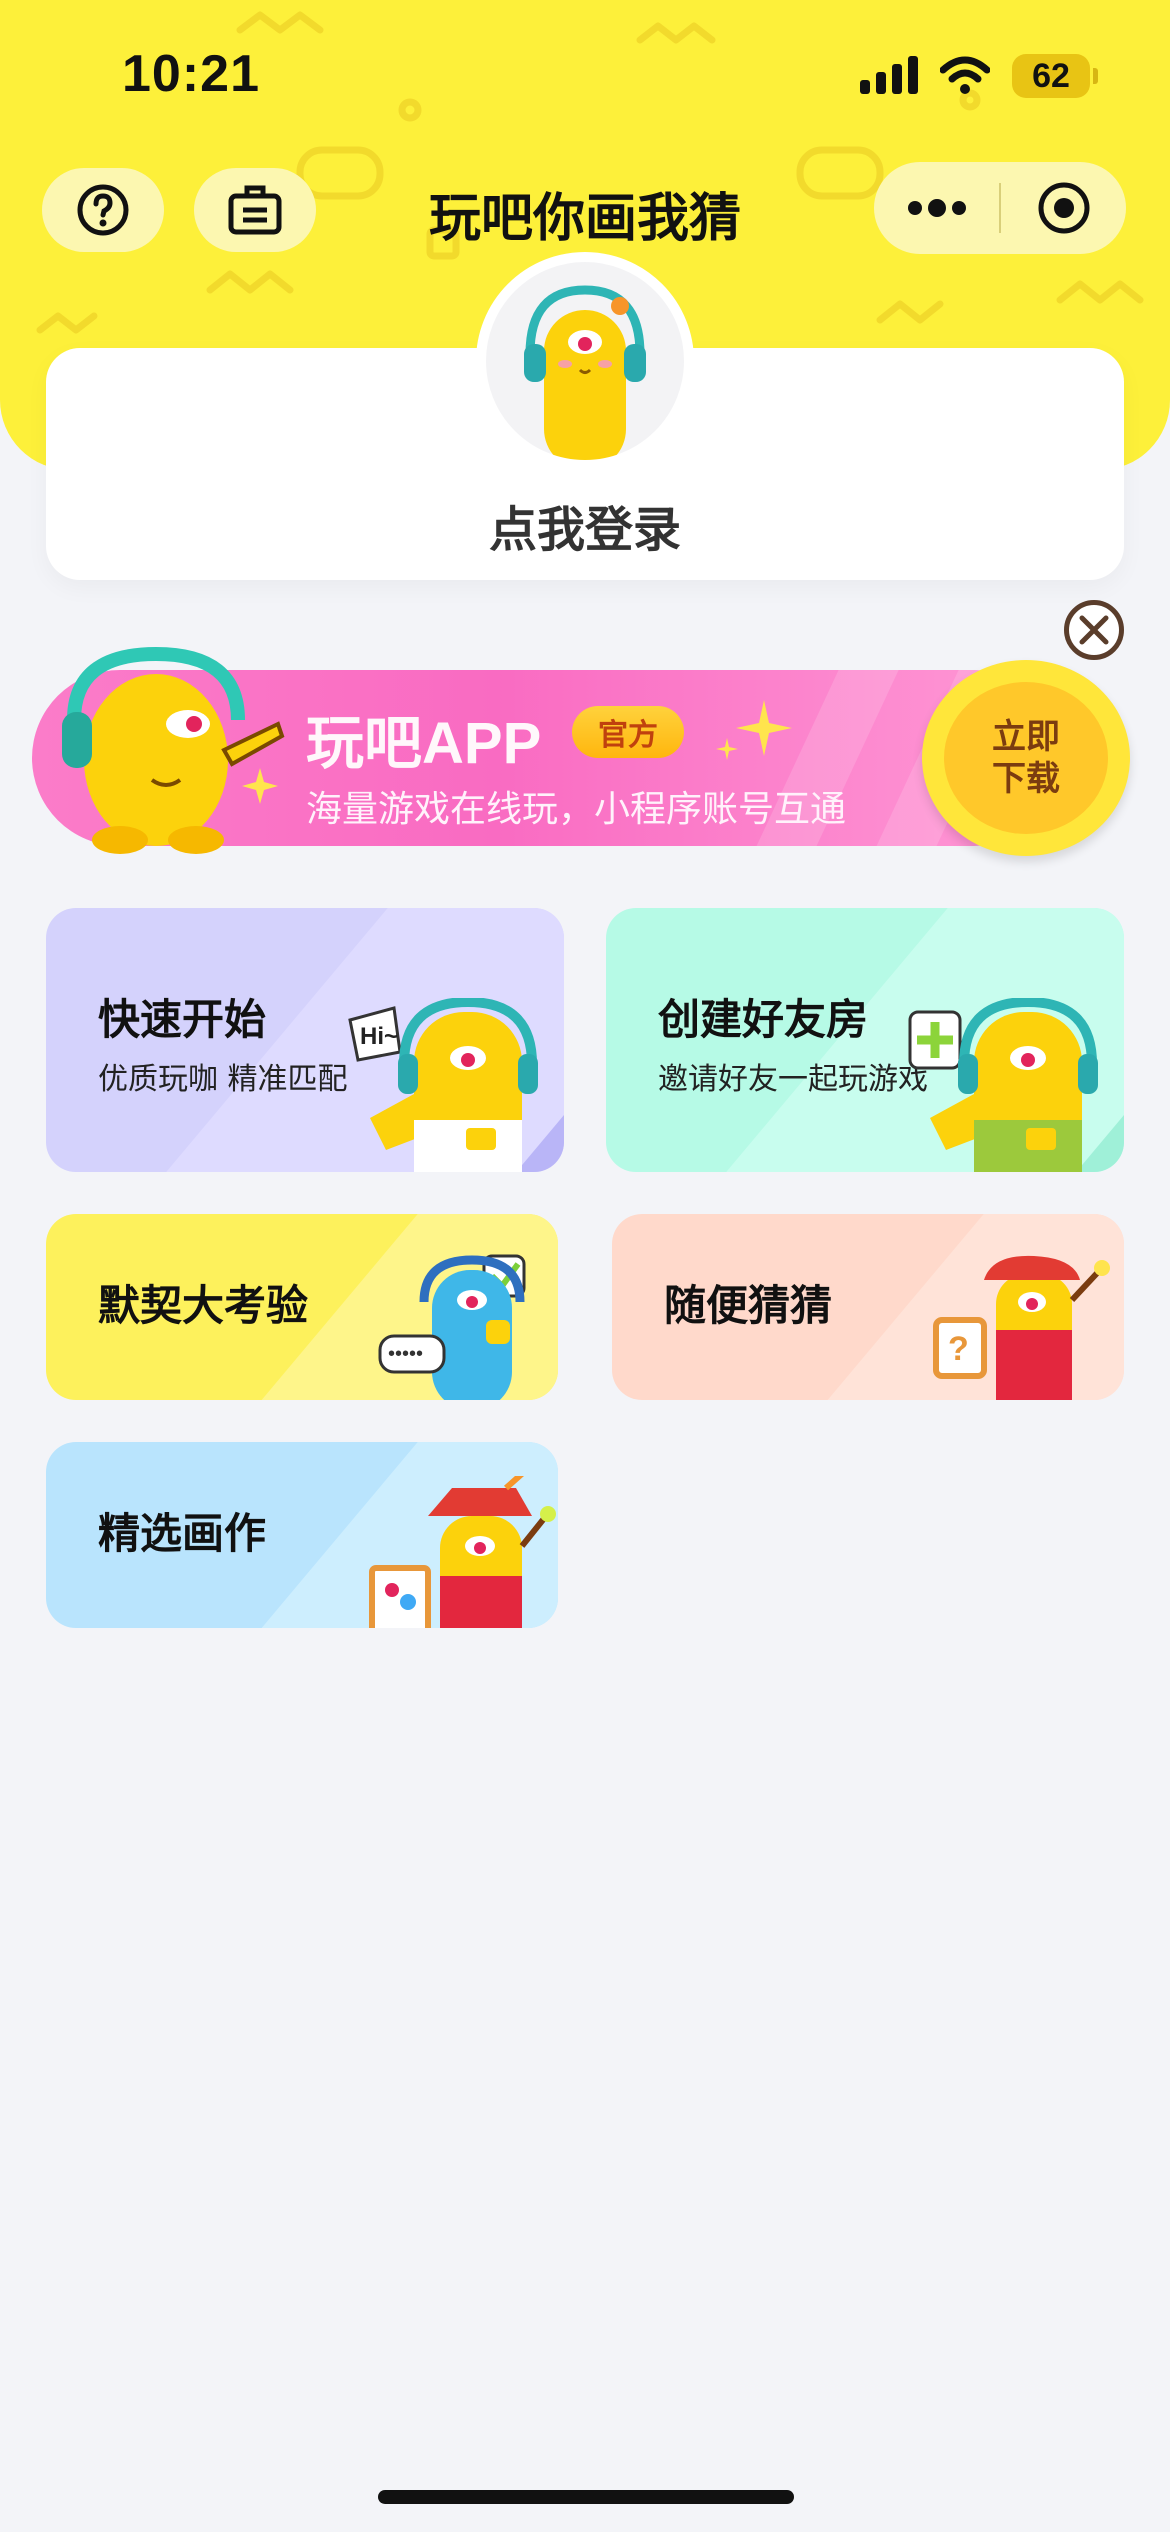  I want to click on banner-title: 玩吧APP, so click(424, 743).